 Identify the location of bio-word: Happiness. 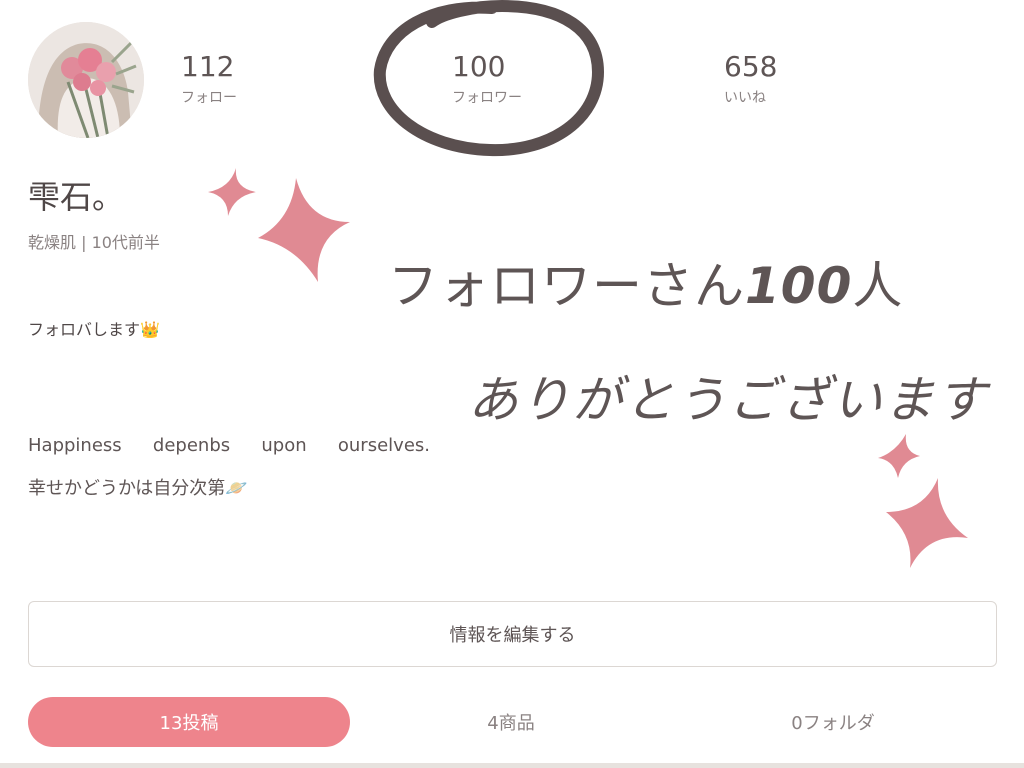
(75, 445).